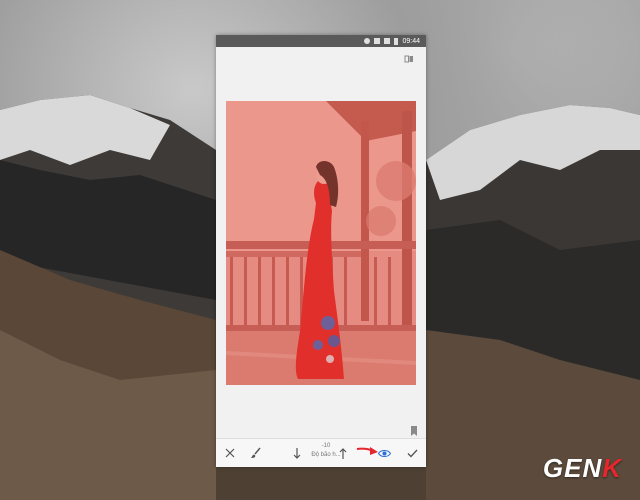 This screenshot has height=500, width=640. Describe the element at coordinates (367, 41) in the screenshot. I see `notification-icon` at that location.